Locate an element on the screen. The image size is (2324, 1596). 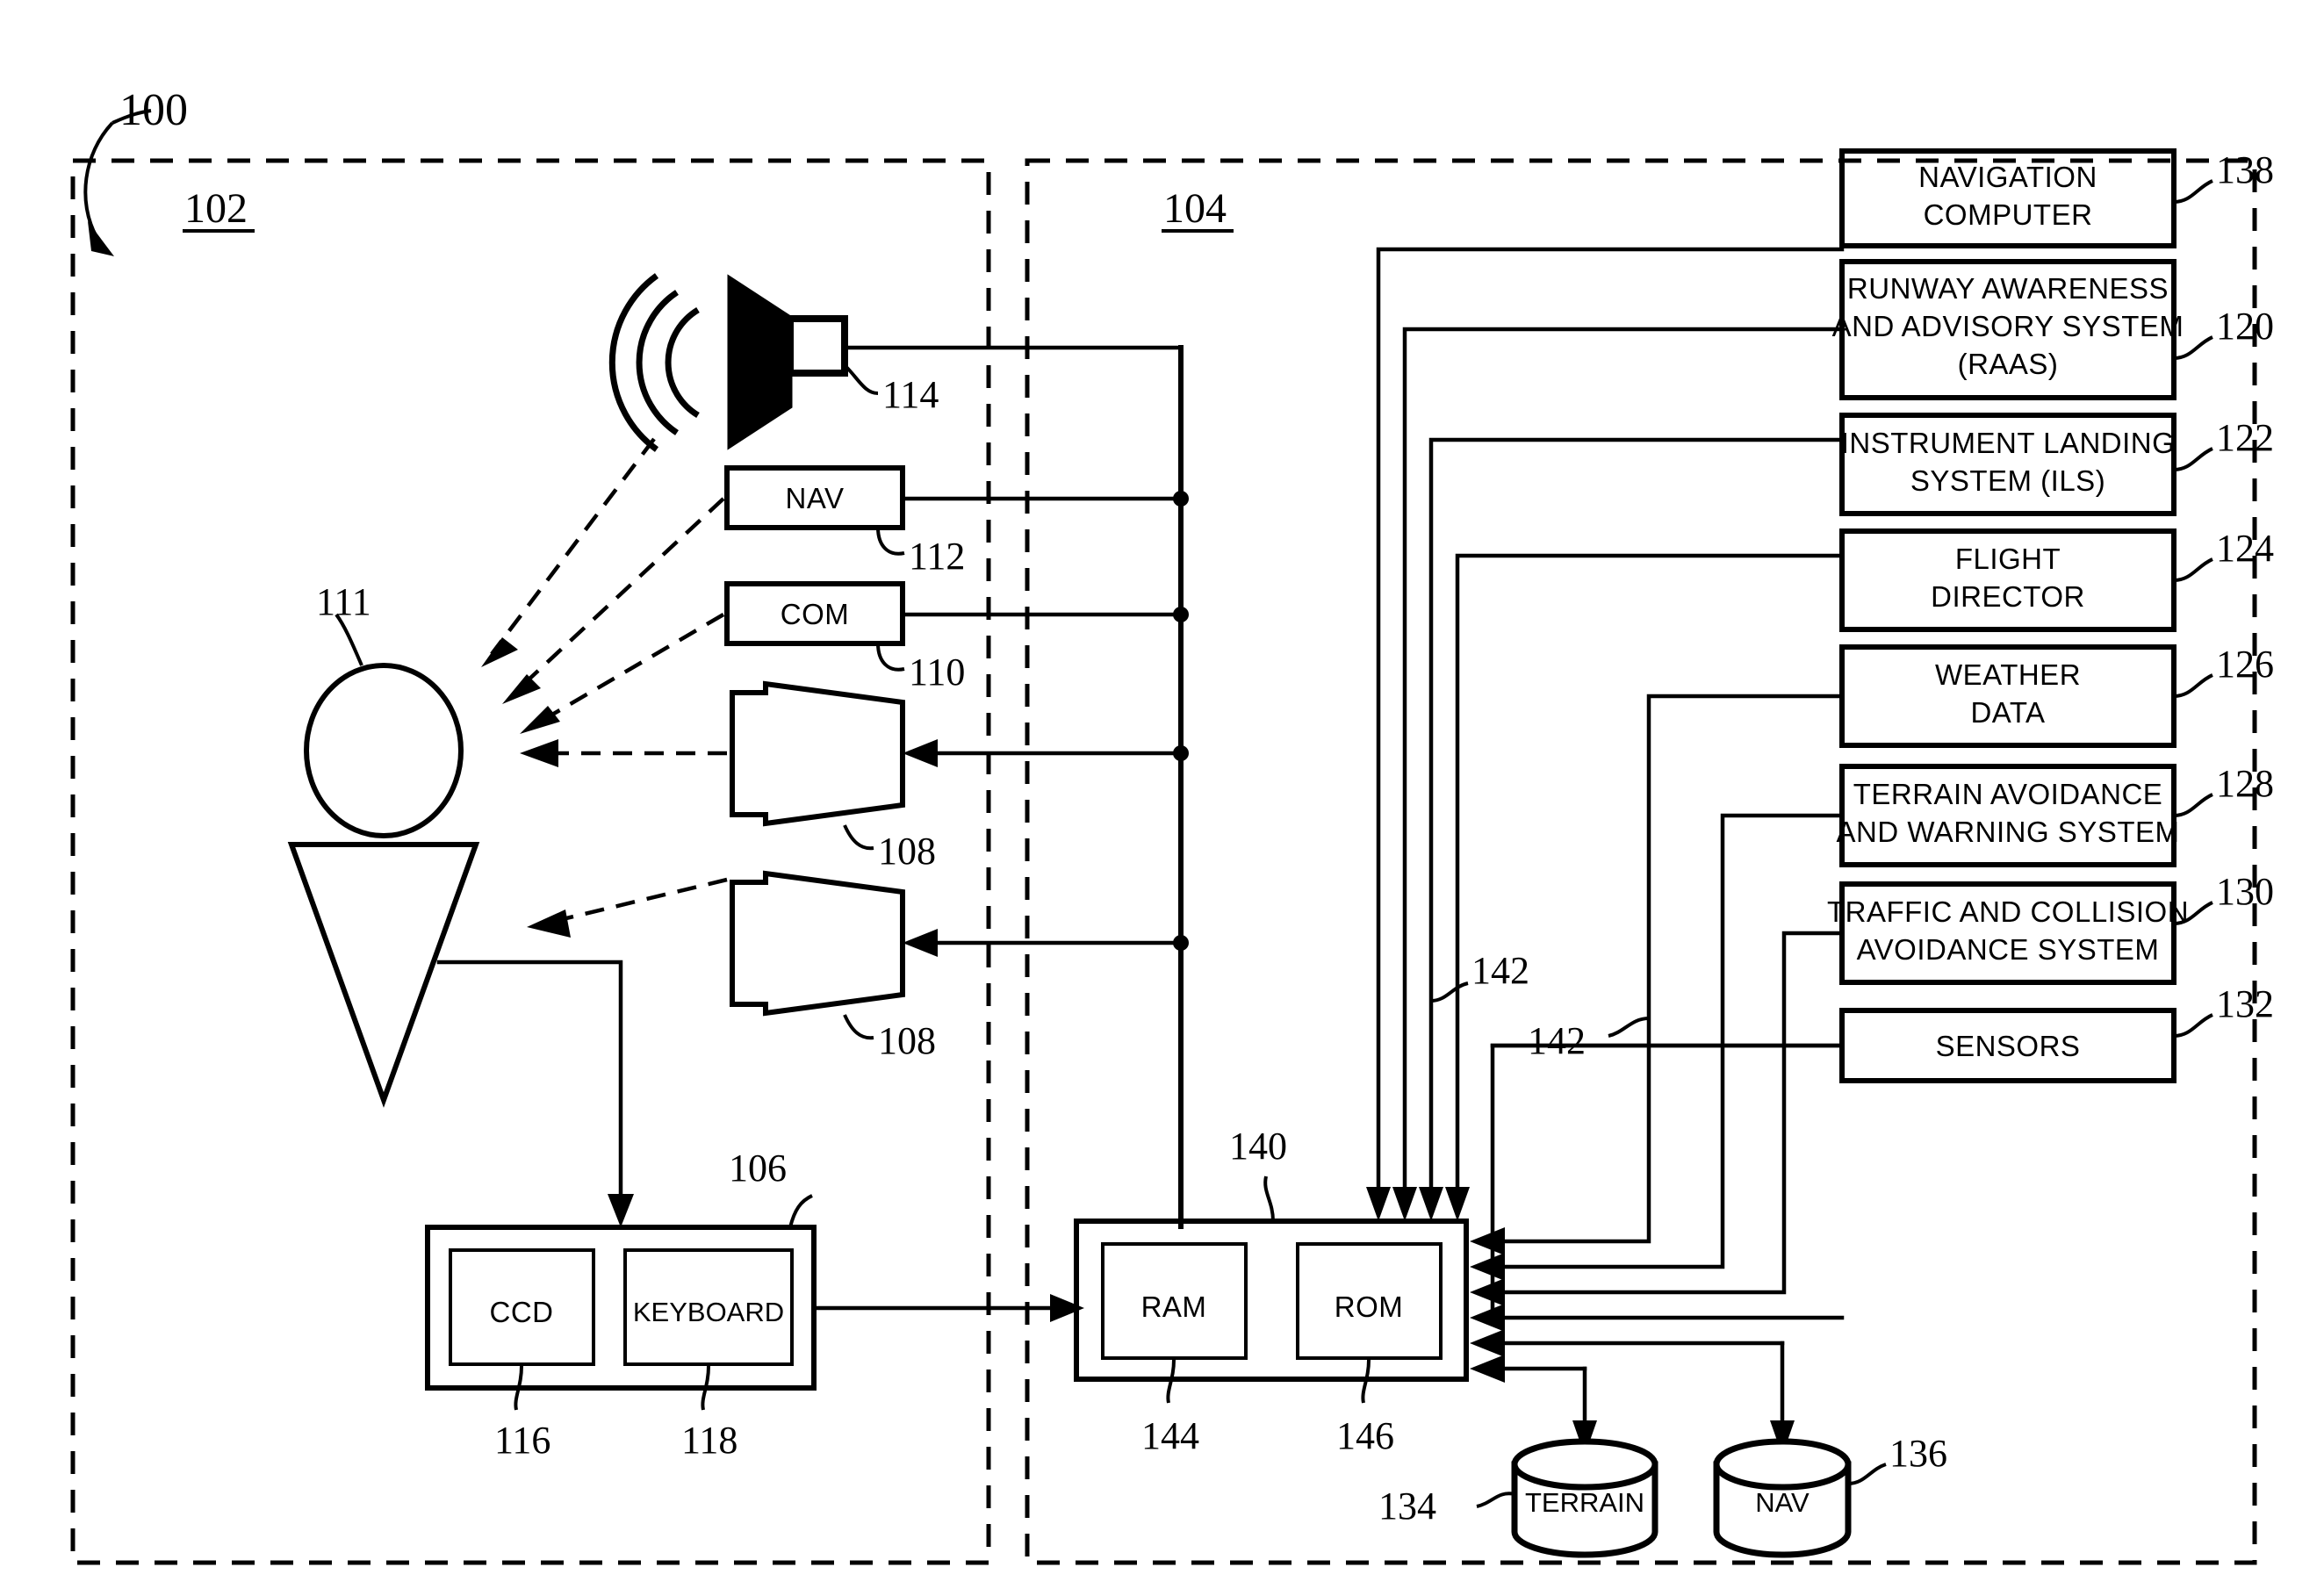
system-box-flight-director: FLIGHT DIRECTOR is located at coordinates (2008, 580).